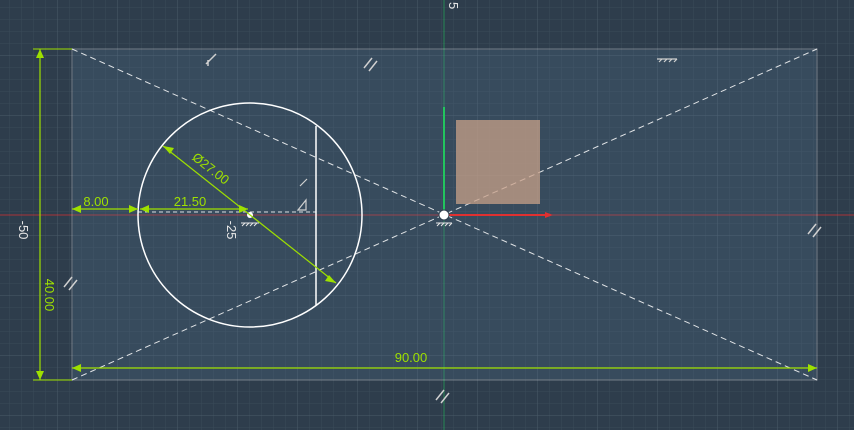 The height and width of the screenshot is (430, 854). Describe the element at coordinates (453, 5) in the screenshot. I see `y-axis-label-top: 5` at that location.